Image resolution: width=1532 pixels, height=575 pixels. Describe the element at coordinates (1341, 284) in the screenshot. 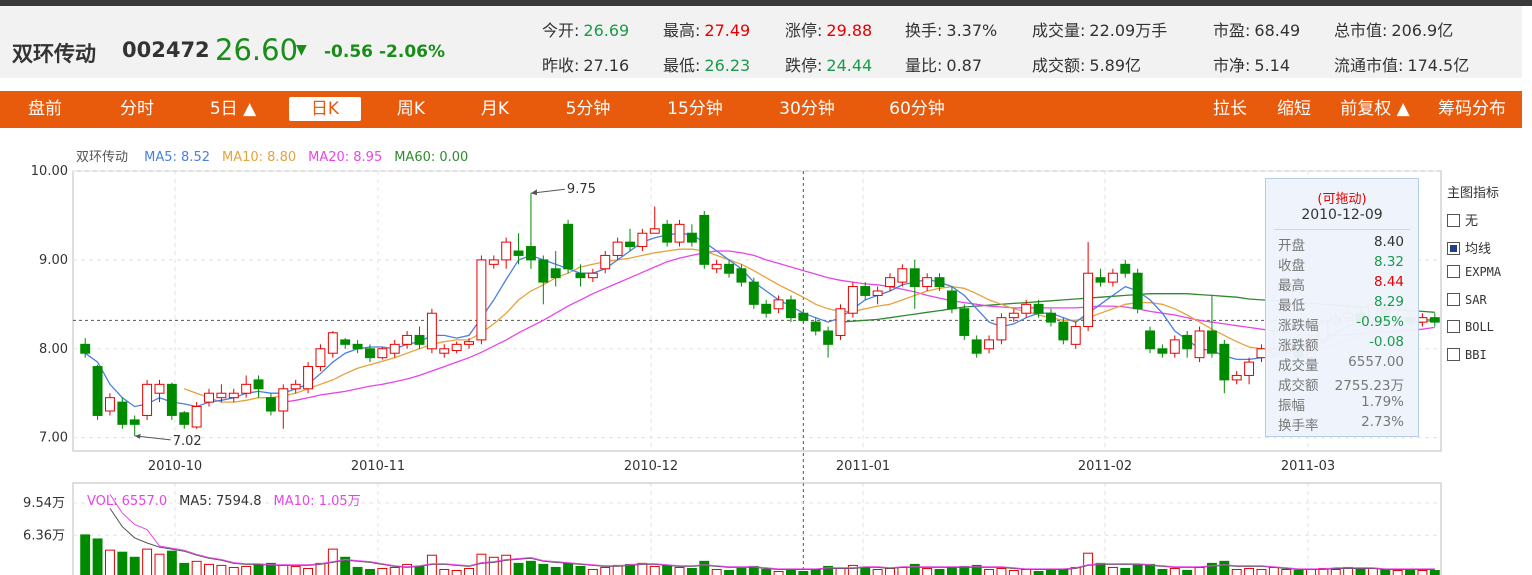

I see `tooltip-row: 最高 8.44` at that location.